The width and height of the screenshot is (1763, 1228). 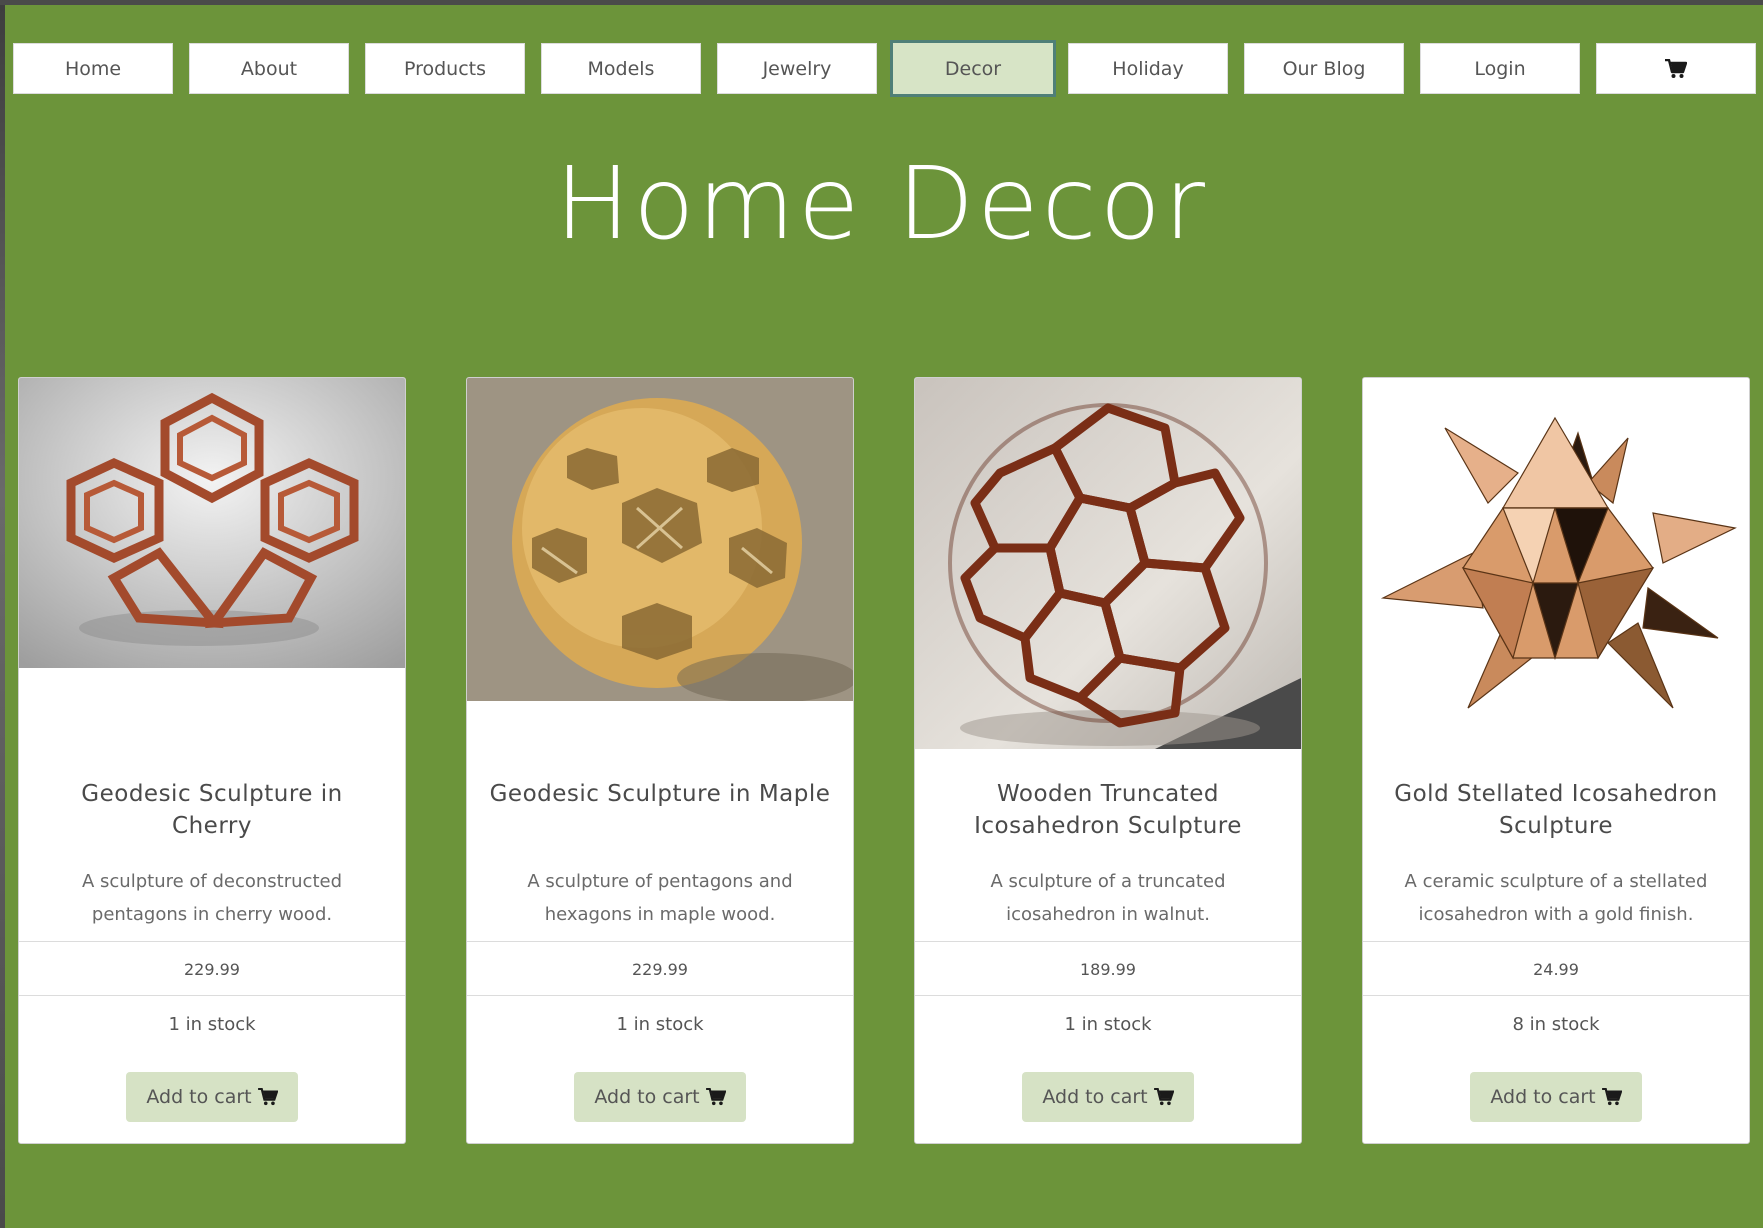 I want to click on nav-home: Home, so click(x=93, y=68).